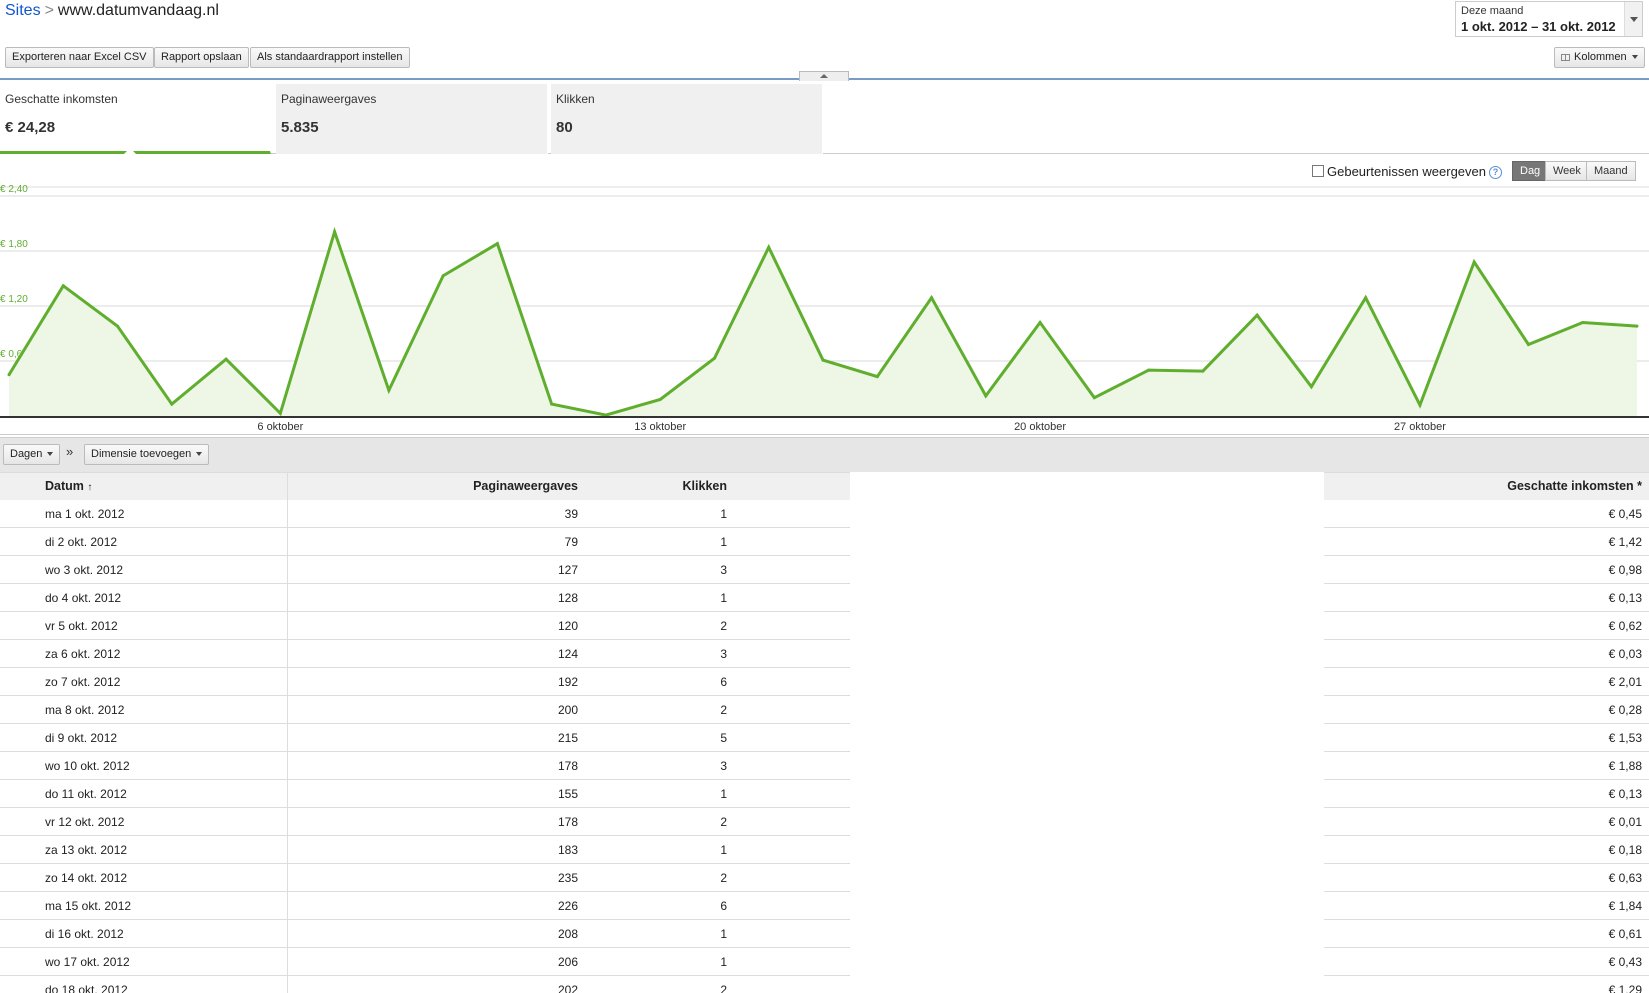 This screenshot has height=993, width=1649. Describe the element at coordinates (201, 57) in the screenshot. I see `save-report-button: Rapport opslaan` at that location.